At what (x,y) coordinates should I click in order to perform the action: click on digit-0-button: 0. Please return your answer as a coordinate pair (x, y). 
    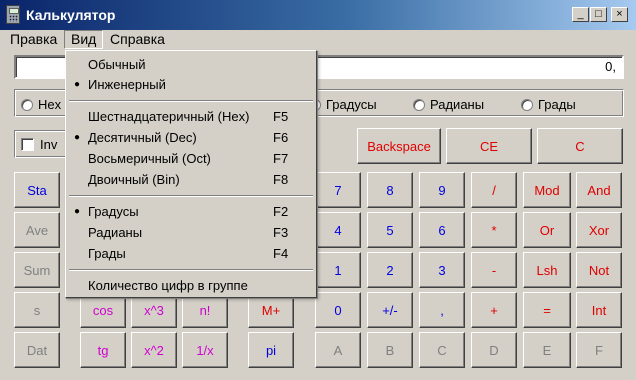
    Looking at the image, I should click on (338, 310).